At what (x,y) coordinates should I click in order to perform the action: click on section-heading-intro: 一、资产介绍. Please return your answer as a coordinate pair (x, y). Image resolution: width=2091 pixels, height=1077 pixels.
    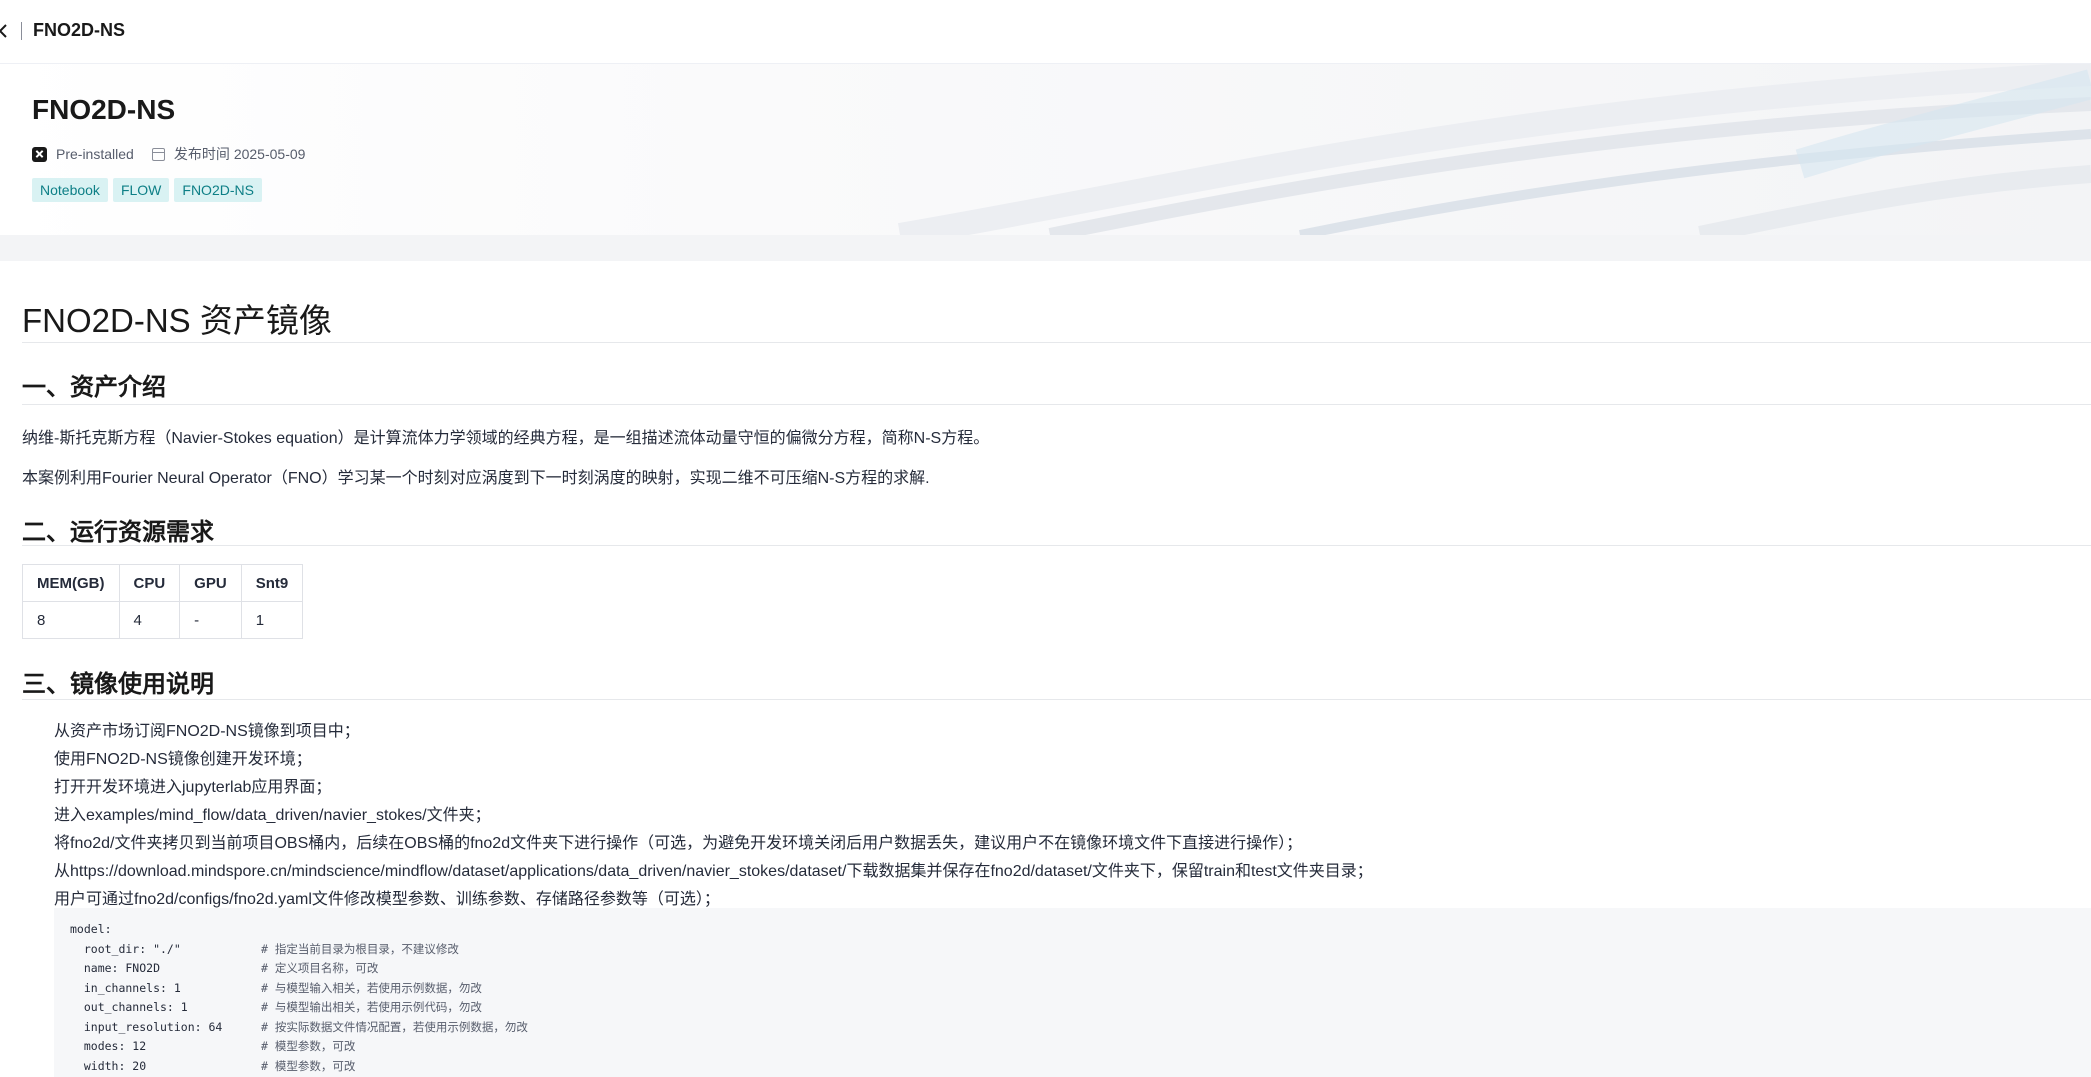
    Looking at the image, I should click on (94, 387).